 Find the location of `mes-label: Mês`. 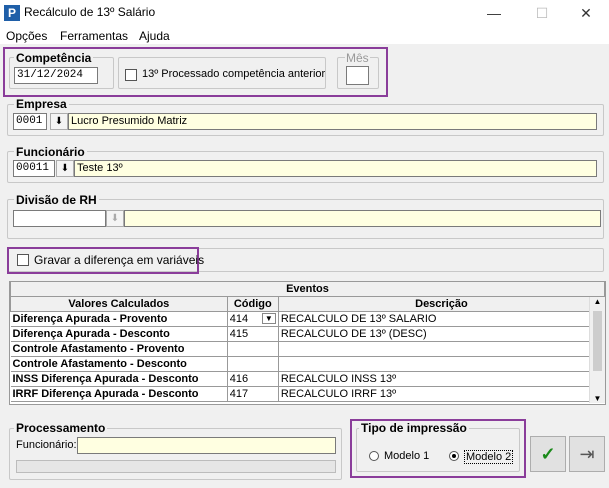

mes-label: Mês is located at coordinates (357, 58).